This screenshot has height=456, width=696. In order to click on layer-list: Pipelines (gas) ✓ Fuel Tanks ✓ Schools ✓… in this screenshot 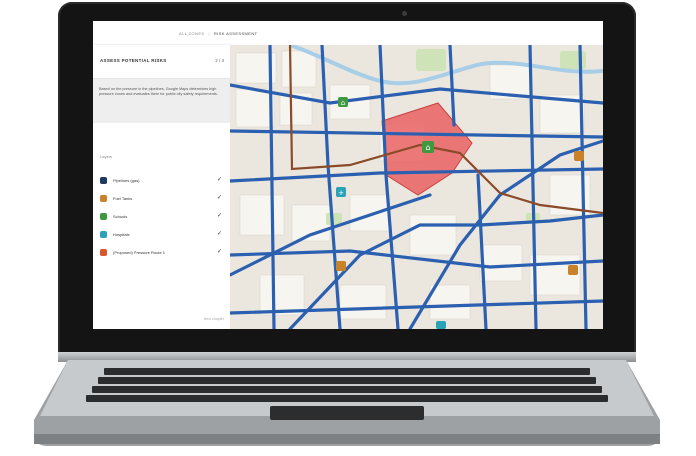, I will do `click(161, 218)`.